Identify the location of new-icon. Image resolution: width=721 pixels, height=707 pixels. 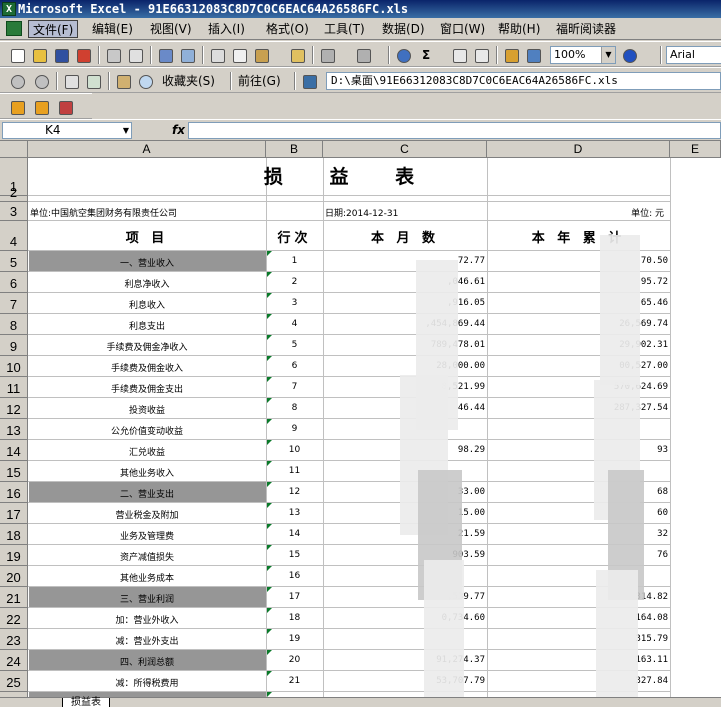
(17, 55).